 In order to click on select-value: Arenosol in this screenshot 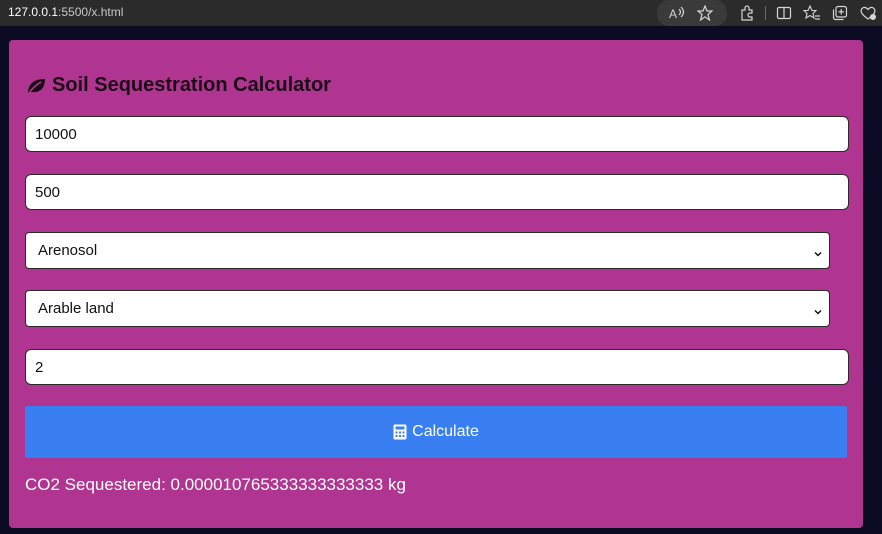, I will do `click(68, 250)`.